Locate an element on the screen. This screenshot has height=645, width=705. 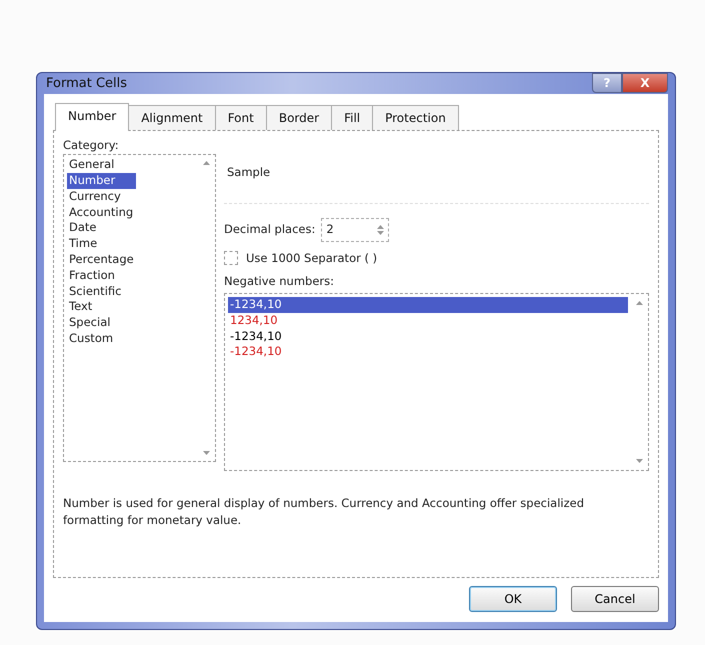
category-list: General Number Currency Accounting Date Time Percentage Fraction Scientific Text Special Custom is located at coordinates (139, 308).